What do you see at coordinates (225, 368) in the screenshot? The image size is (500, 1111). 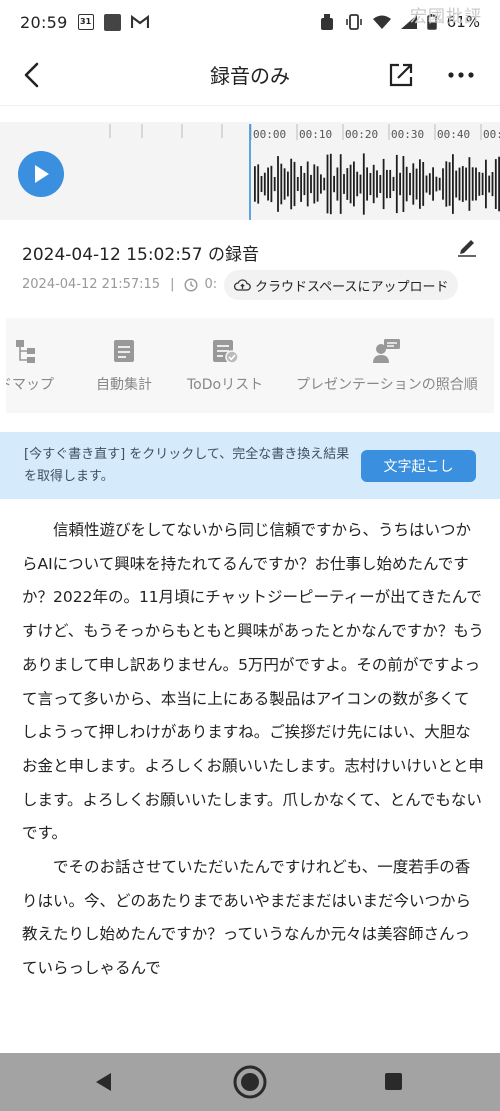 I see `tool-todo-list: ToDoリスト` at bounding box center [225, 368].